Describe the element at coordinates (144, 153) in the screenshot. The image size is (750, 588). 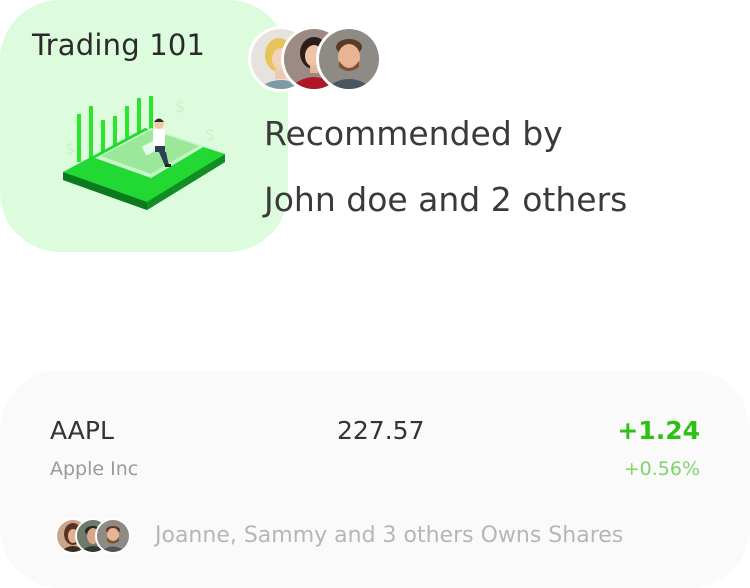
I see `money-stack-illustration: $ $ $` at that location.